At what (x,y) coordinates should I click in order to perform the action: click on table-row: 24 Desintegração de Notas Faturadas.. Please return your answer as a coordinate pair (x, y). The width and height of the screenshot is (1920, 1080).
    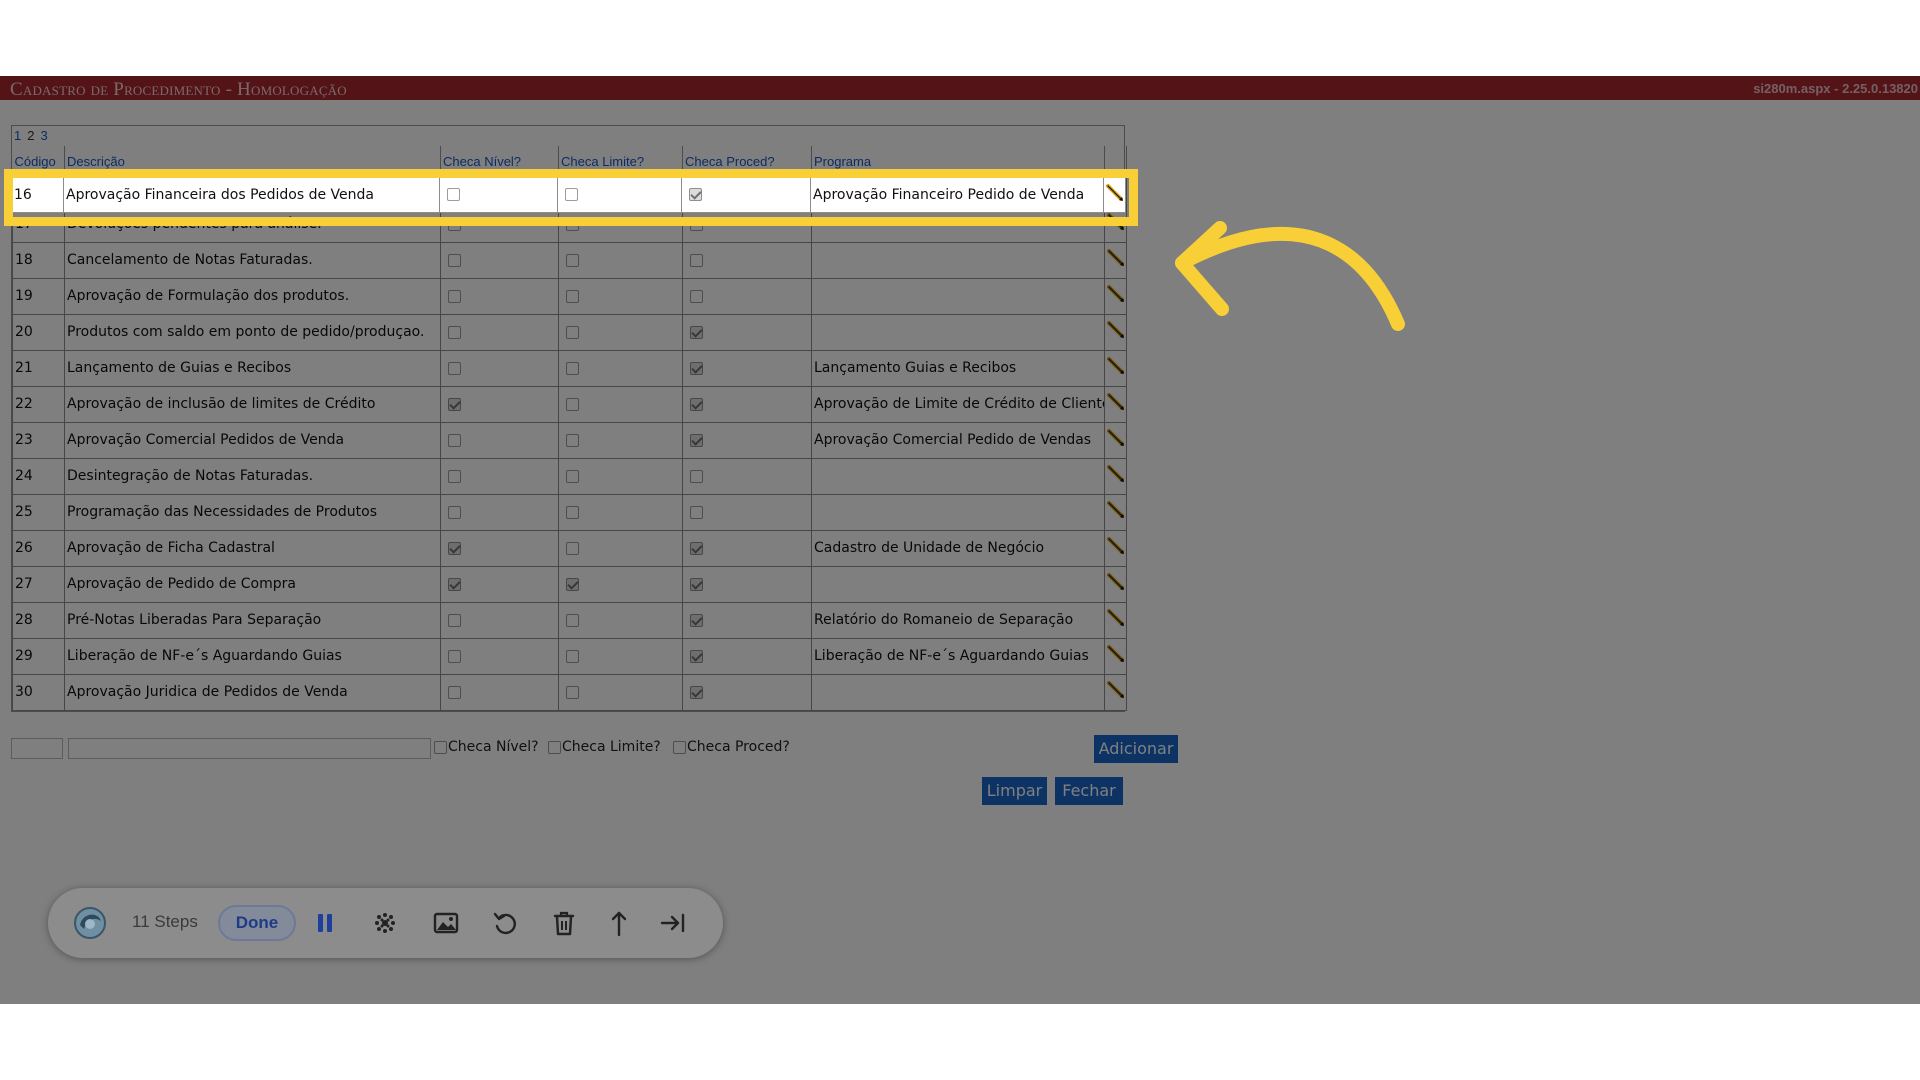
    Looking at the image, I should click on (569, 476).